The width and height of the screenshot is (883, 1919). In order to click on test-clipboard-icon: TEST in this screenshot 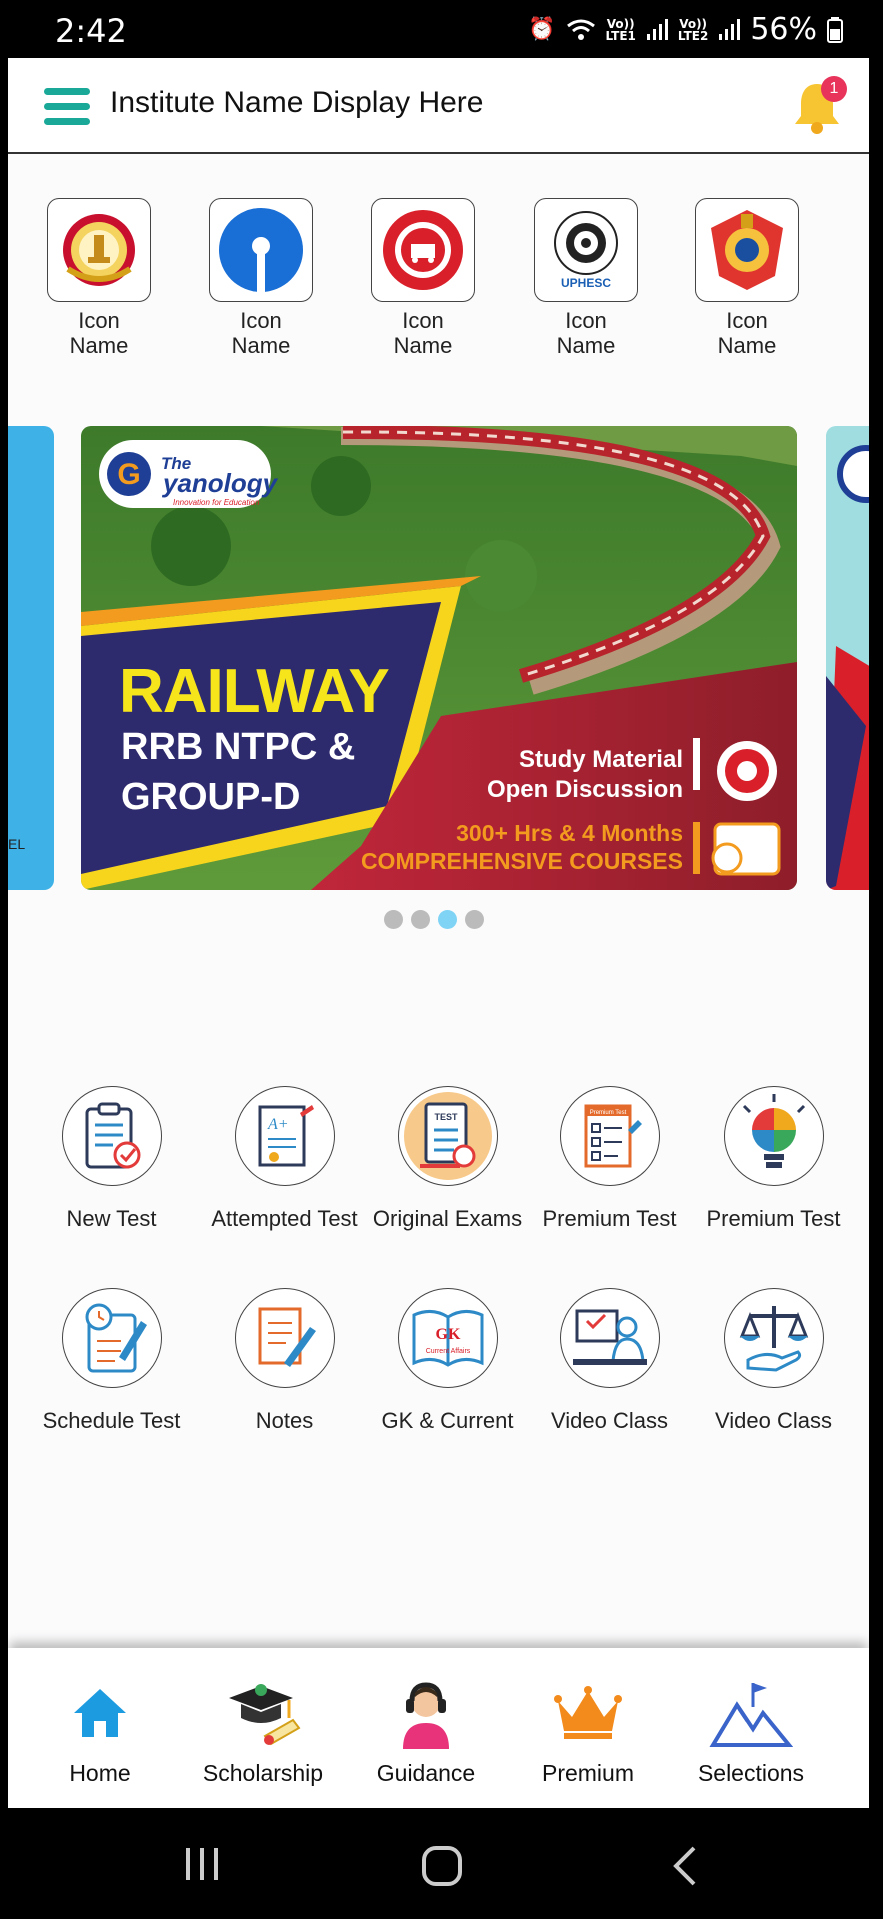, I will do `click(447, 1136)`.